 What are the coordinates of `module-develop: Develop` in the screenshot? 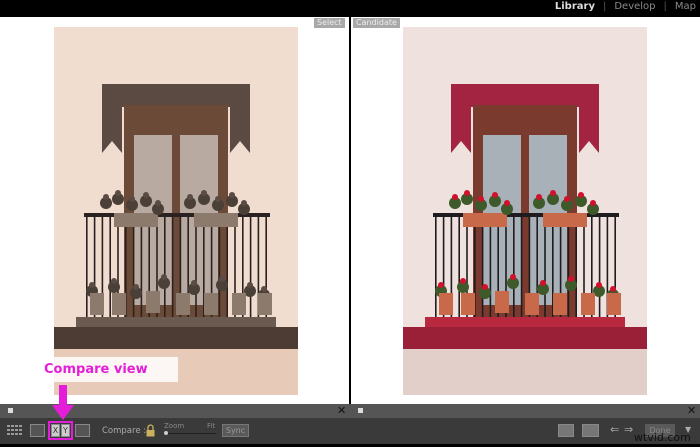 It's located at (634, 6).